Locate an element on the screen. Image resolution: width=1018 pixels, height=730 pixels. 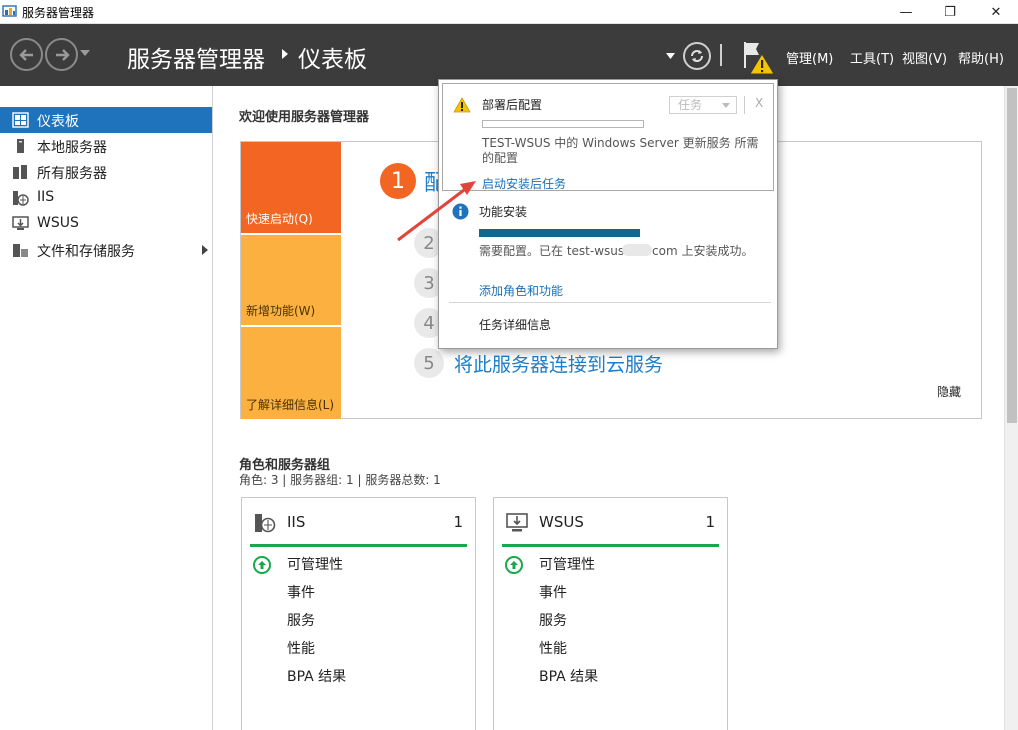
role-card-iis: IIS 1 可管理性 事件 服务 性能 BPA 结果 is located at coordinates (358, 613).